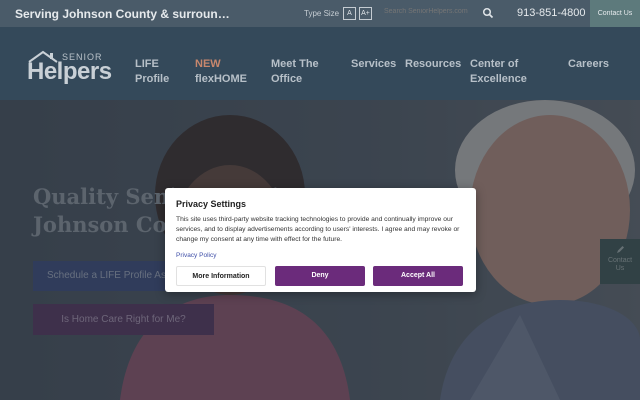  I want to click on nav-item-label: Careers, so click(588, 64).